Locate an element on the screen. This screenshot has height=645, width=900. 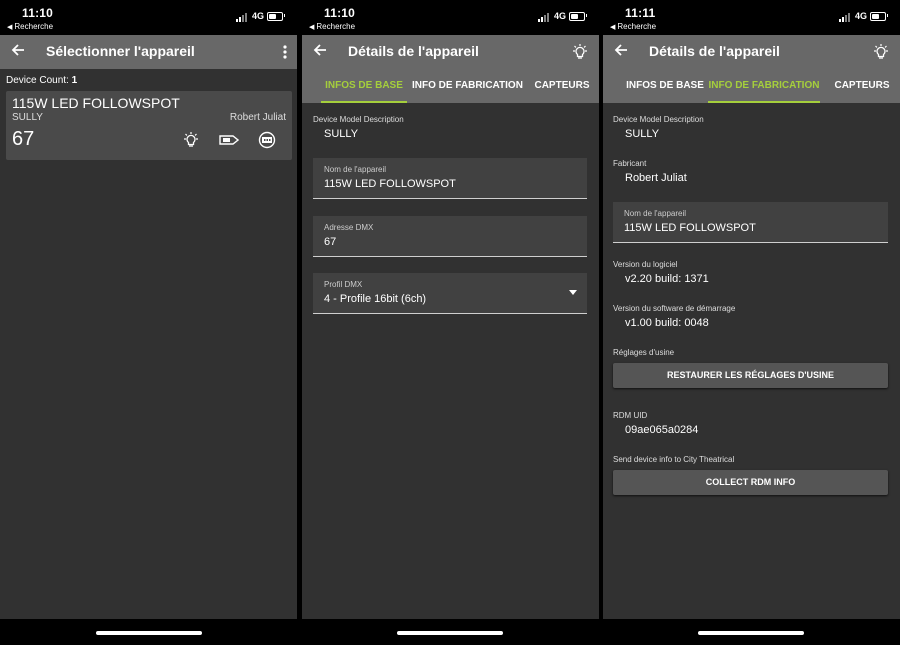
device-count-label: Device Count: is located at coordinates (37, 80).